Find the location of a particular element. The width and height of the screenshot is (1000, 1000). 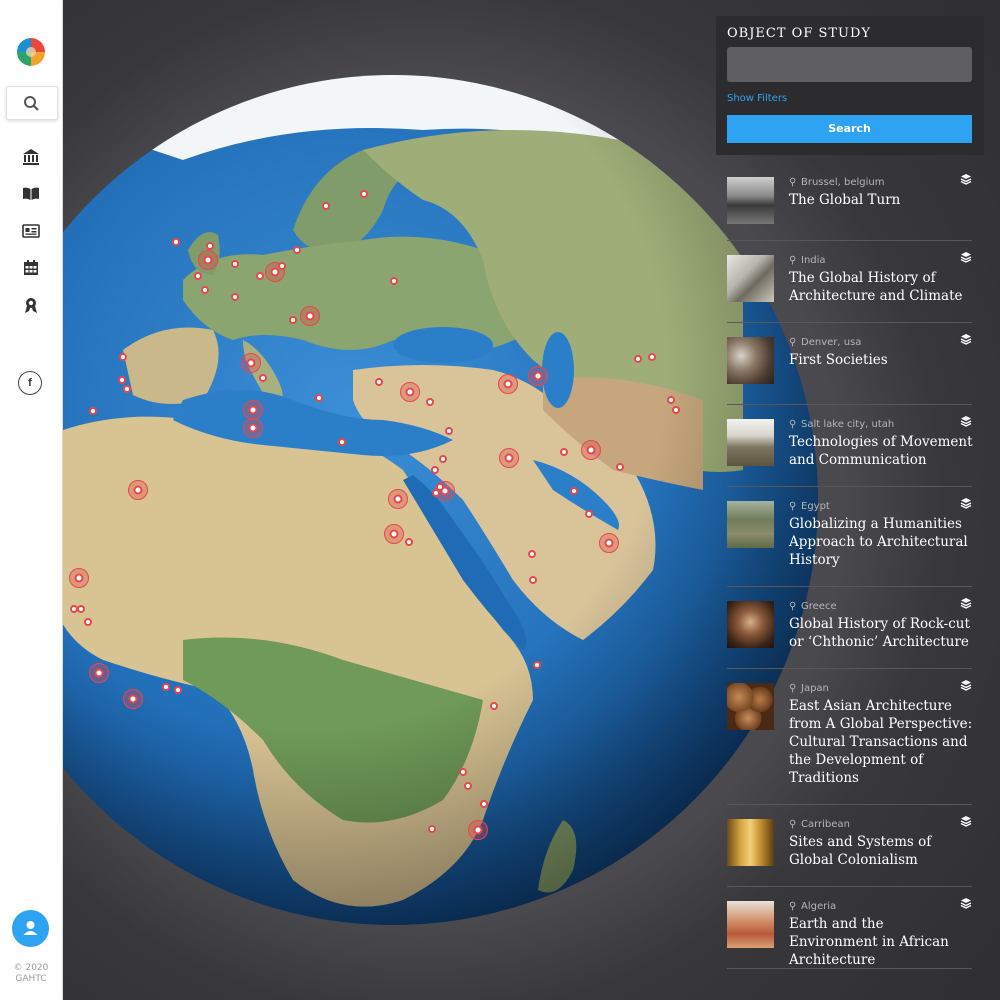

sidebar-search-button is located at coordinates (32, 103).